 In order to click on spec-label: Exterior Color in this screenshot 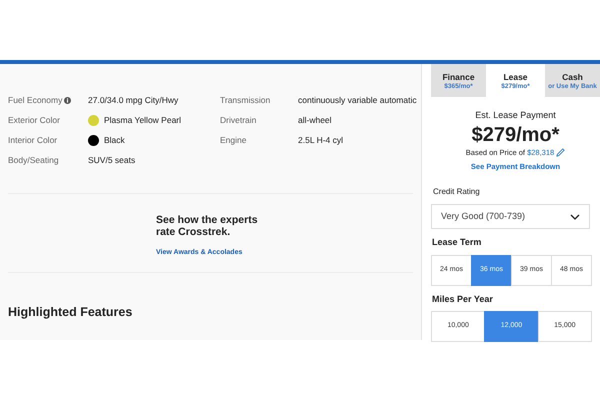, I will do `click(34, 120)`.